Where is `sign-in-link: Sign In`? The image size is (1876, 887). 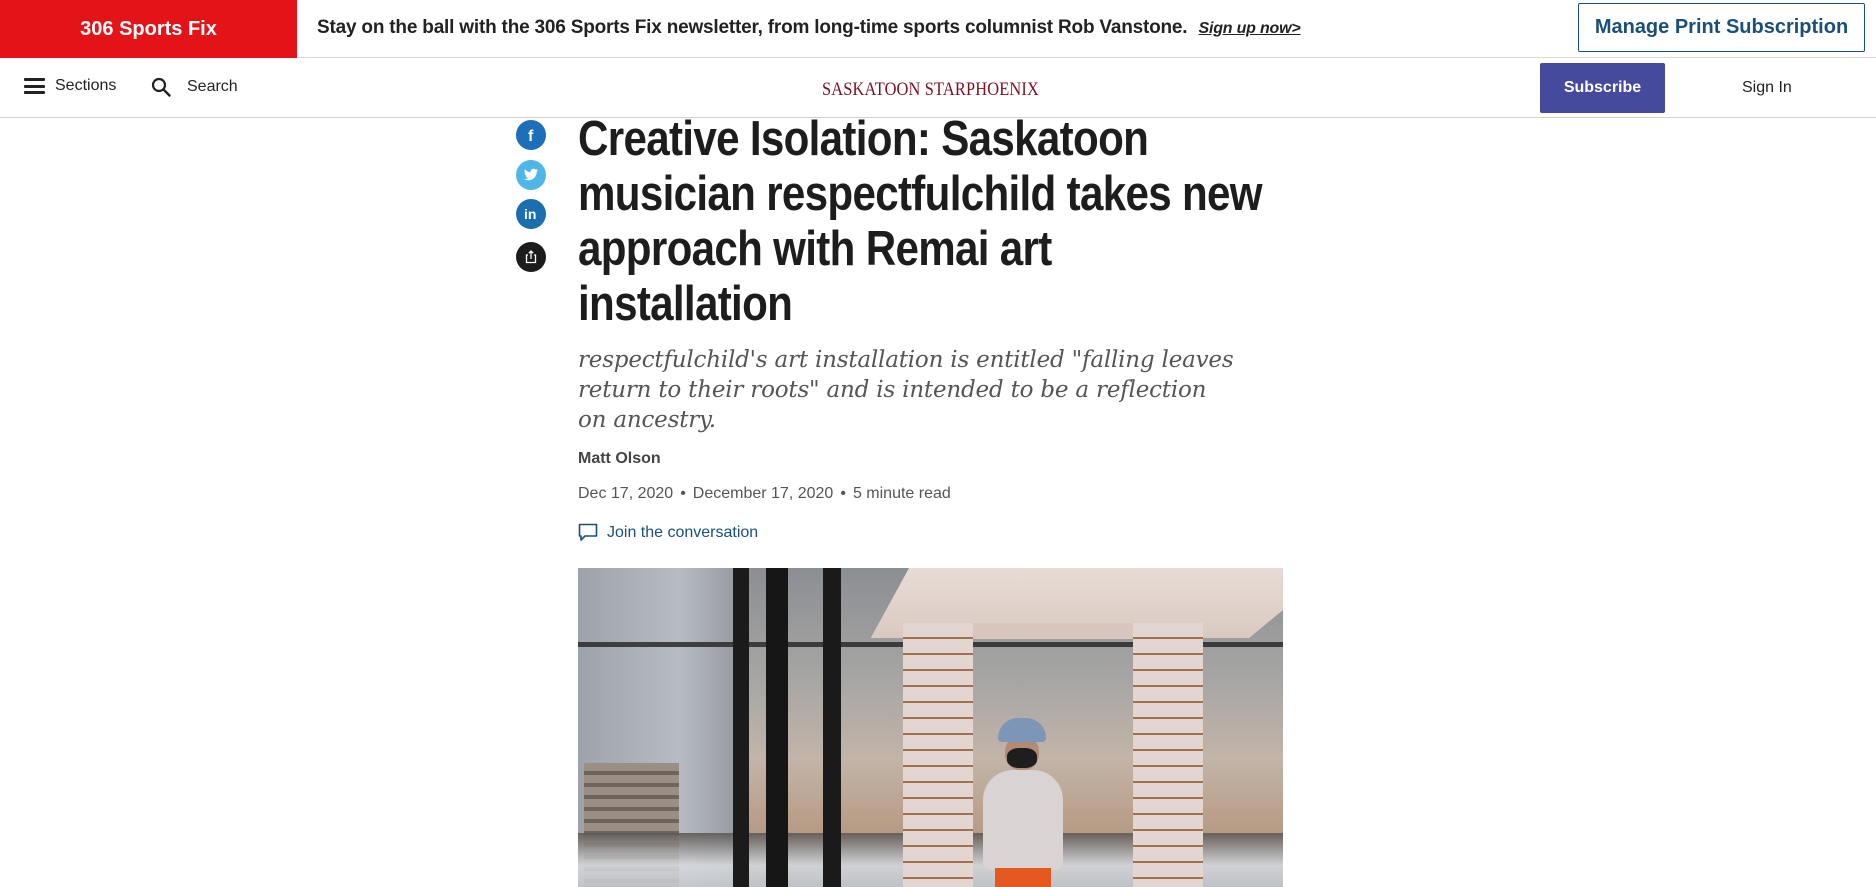
sign-in-link: Sign In is located at coordinates (1767, 88).